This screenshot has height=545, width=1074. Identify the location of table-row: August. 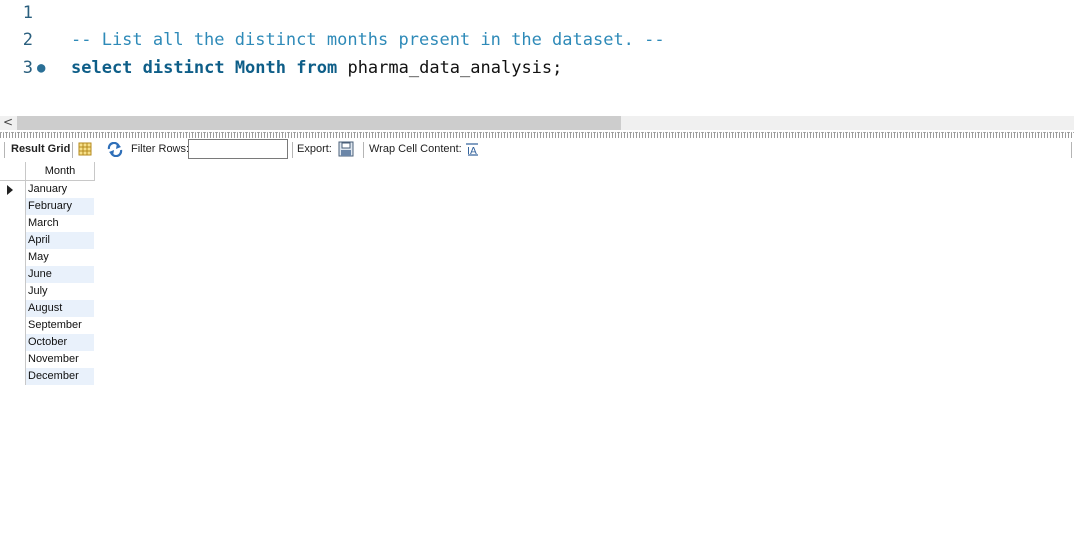
(47, 308).